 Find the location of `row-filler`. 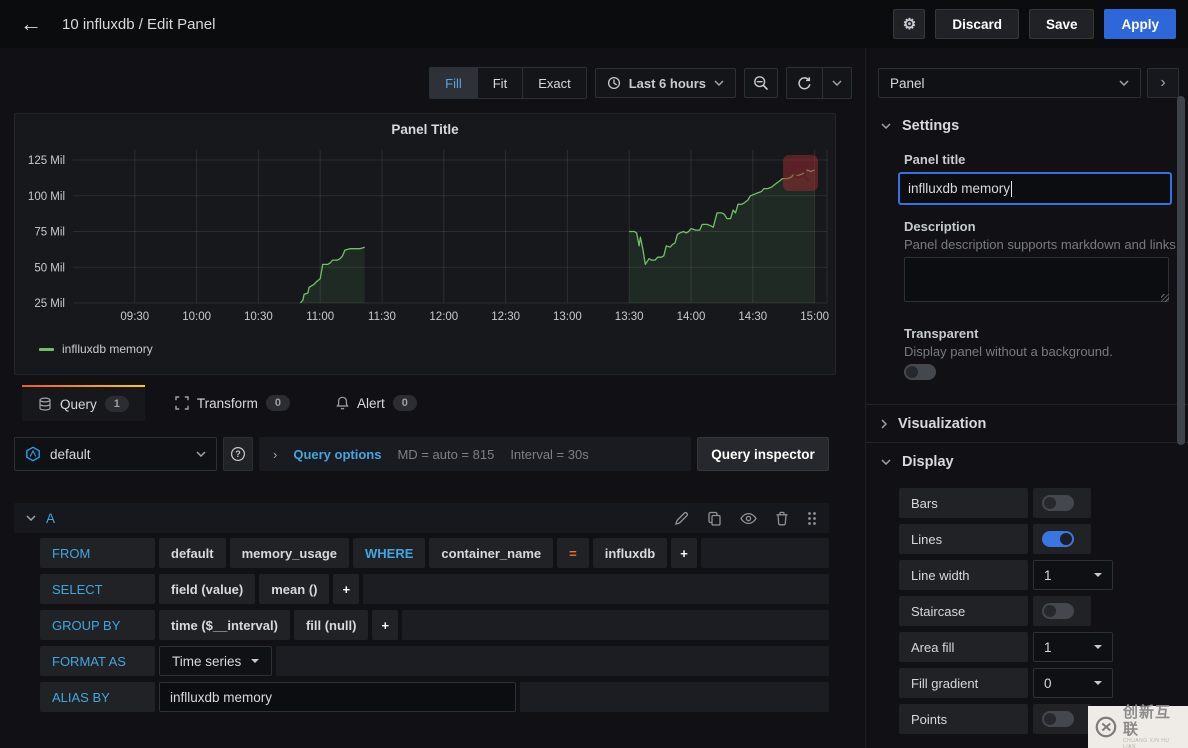

row-filler is located at coordinates (596, 589).